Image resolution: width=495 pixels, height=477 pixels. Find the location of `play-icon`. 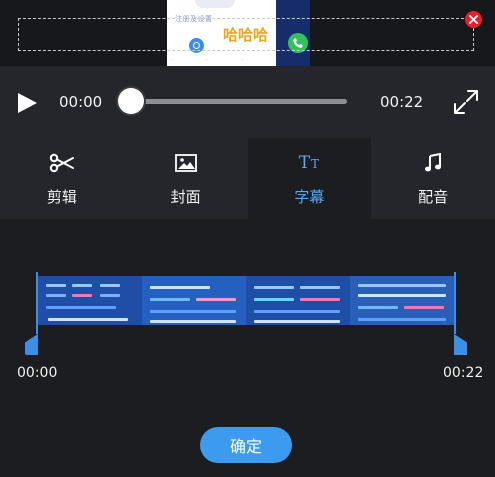

play-icon is located at coordinates (27, 103).